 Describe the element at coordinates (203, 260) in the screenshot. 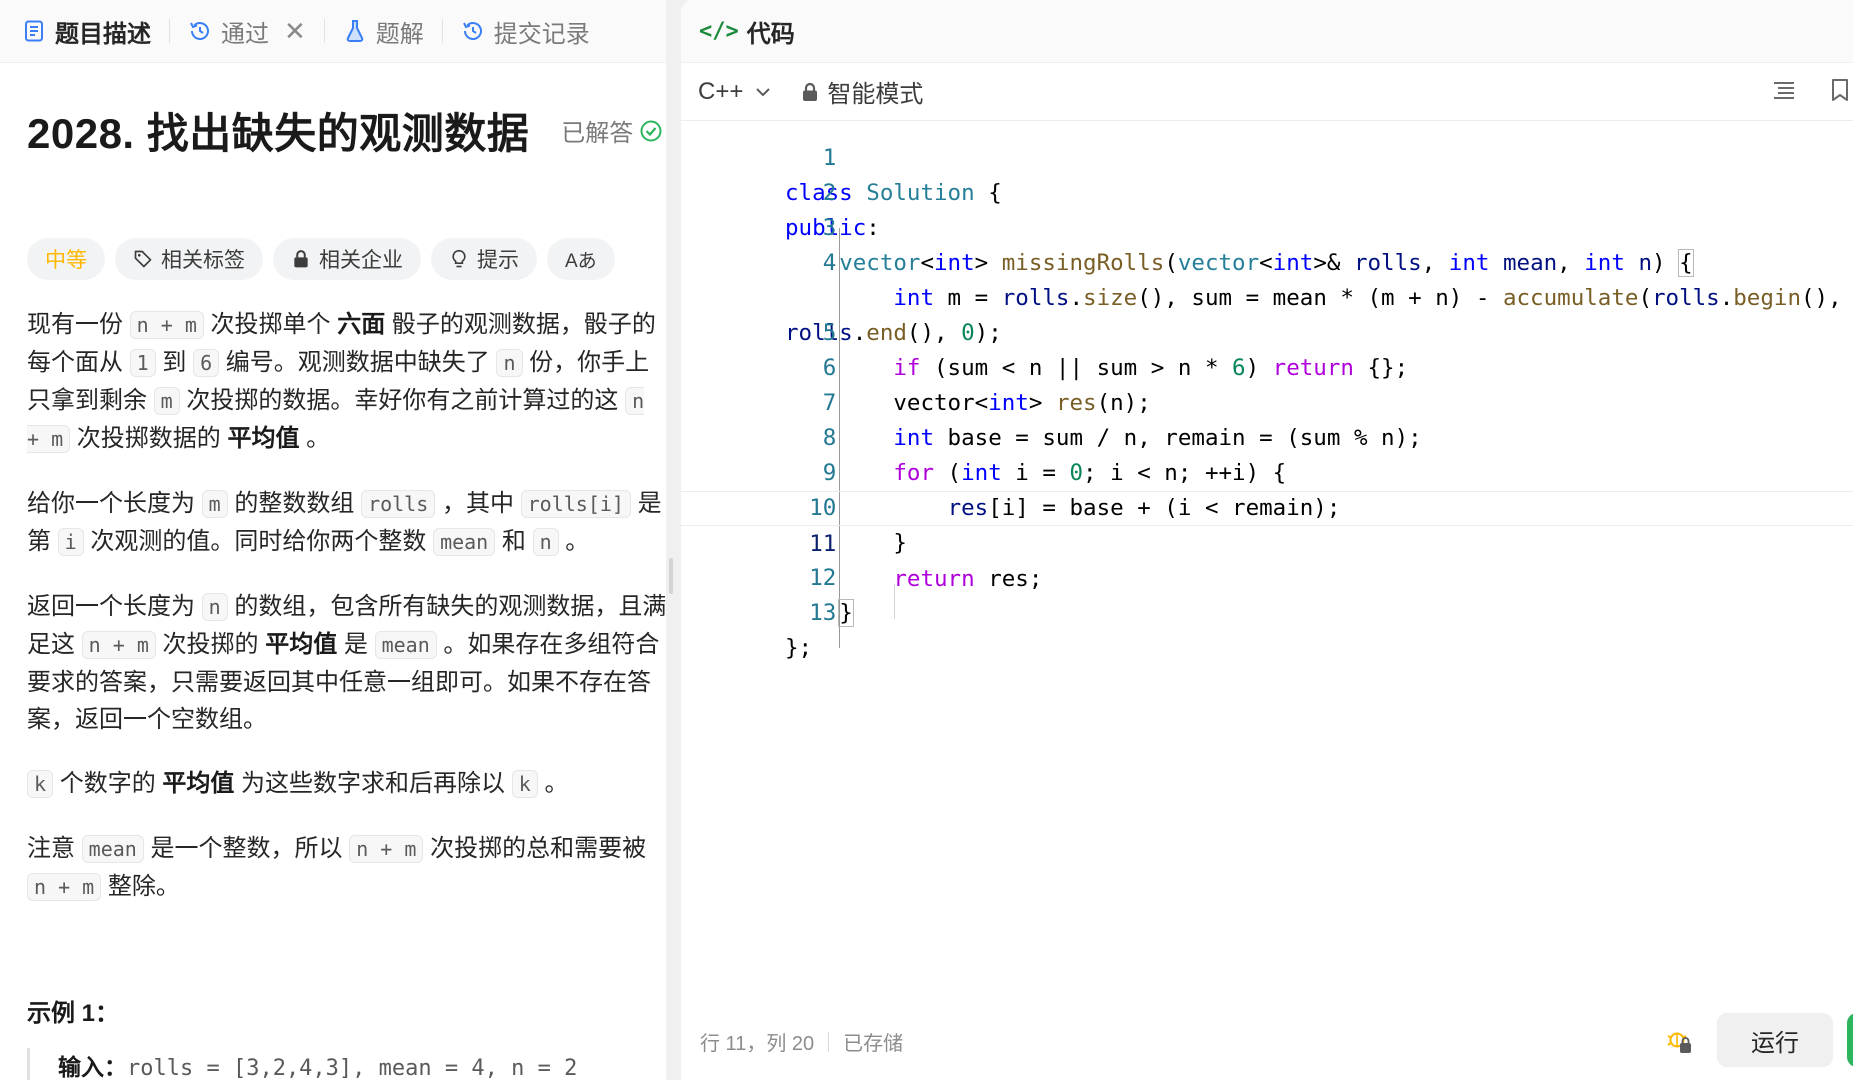

I see `tag-label: 相关标签` at that location.